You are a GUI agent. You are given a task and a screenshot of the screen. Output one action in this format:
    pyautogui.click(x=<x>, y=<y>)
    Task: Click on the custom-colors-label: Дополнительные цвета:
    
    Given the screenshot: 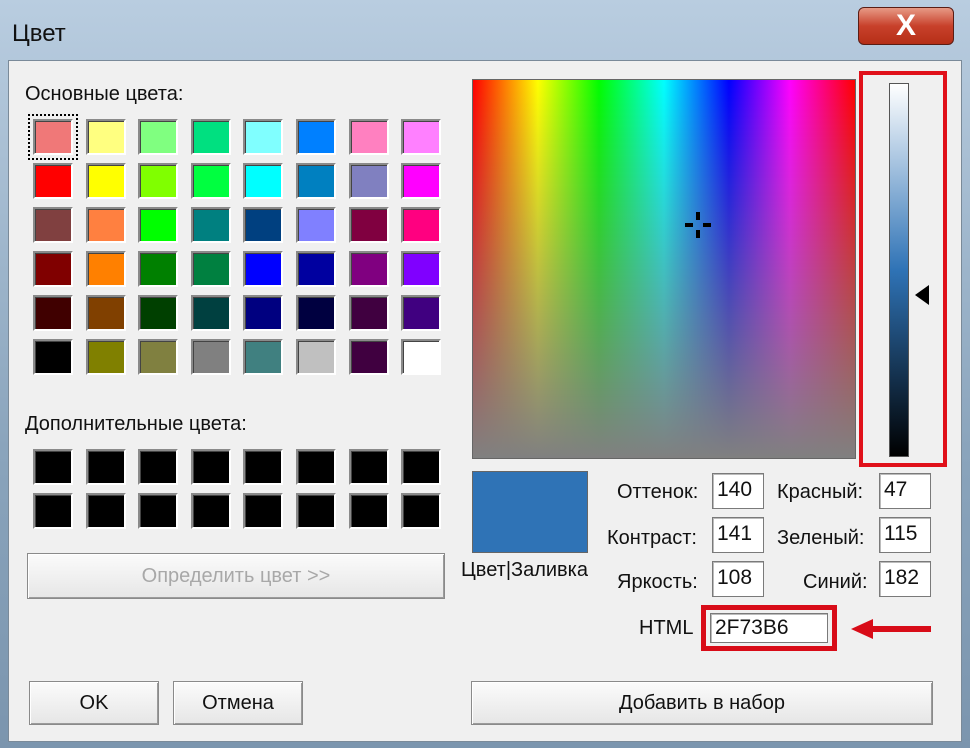 What is the action you would take?
    pyautogui.click(x=136, y=424)
    